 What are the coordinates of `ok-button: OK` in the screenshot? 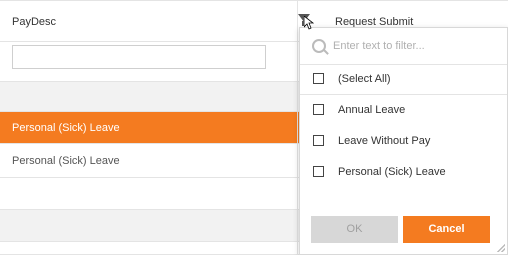 It's located at (354, 229).